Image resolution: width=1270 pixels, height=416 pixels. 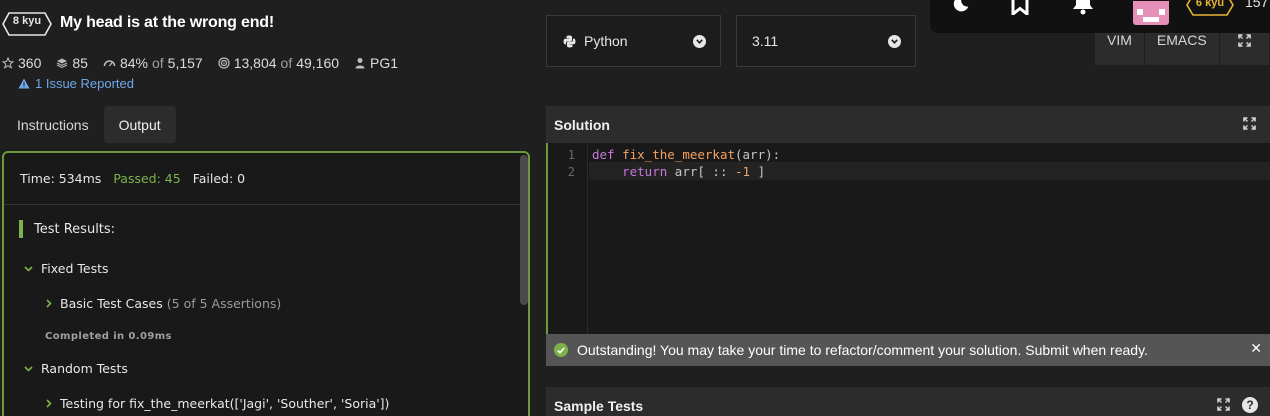 What do you see at coordinates (147, 178) in the screenshot?
I see `passed-count: Passed: 45` at bounding box center [147, 178].